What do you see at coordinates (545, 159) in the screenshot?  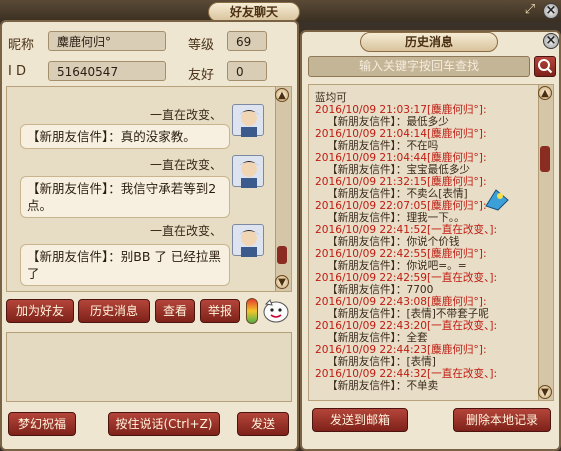 I see `history-scroll-thumb` at bounding box center [545, 159].